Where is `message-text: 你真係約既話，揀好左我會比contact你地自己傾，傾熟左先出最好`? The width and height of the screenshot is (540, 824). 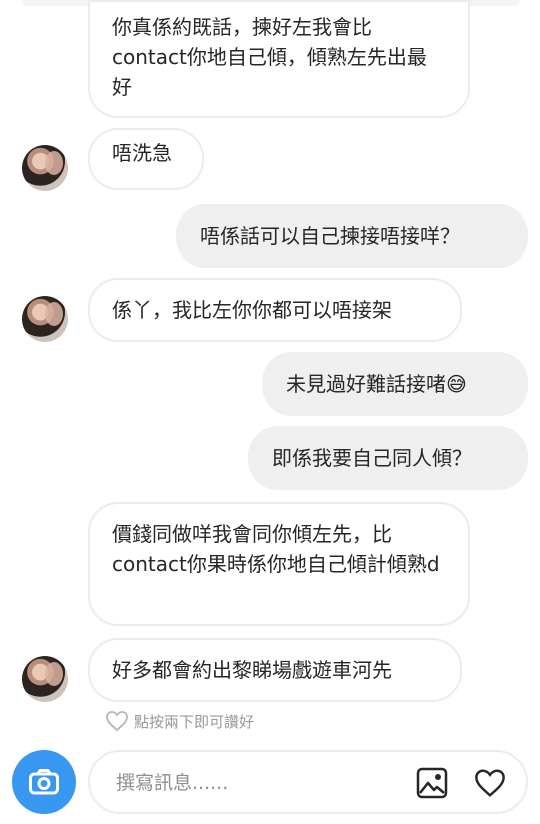
message-text: 你真係約既話，揀好左我會比contact你地自己傾，傾熟左先出最好 is located at coordinates (269, 57).